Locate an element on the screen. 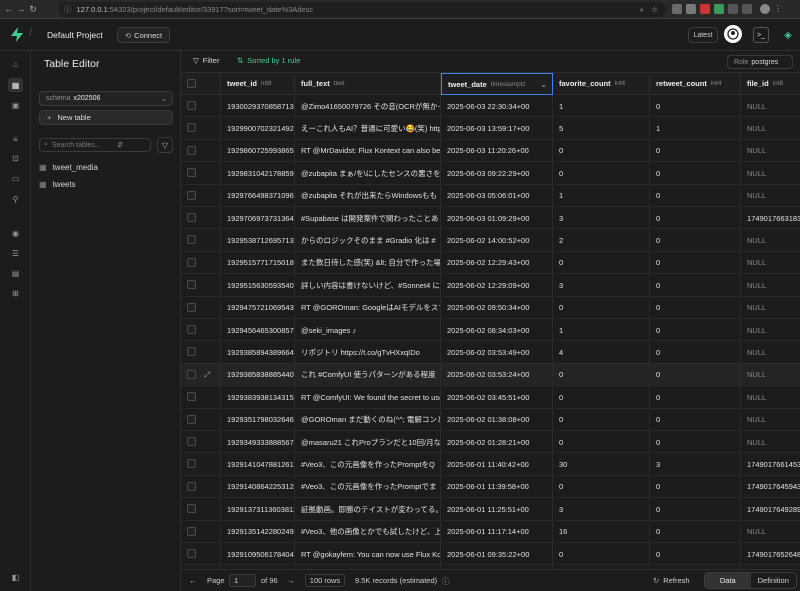 The width and height of the screenshot is (800, 591). cell-tweet_date: 2025-06-01 11:17:14+00 is located at coordinates (497, 531).